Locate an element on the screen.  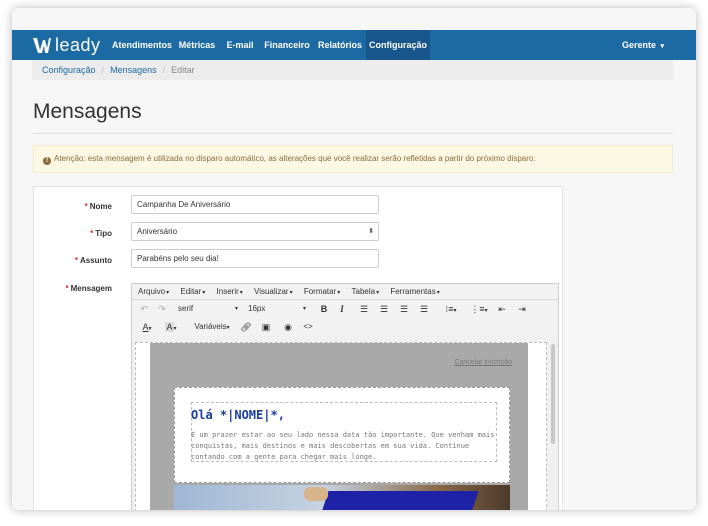
user-name: Gerente is located at coordinates (638, 45).